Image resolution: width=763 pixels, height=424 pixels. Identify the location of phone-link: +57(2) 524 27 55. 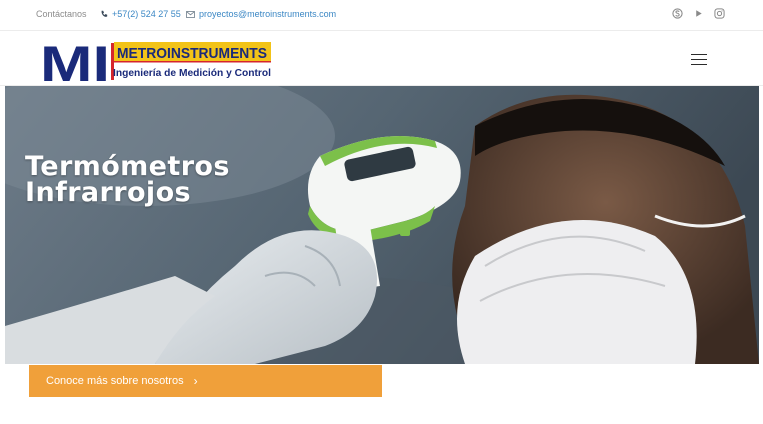
(140, 14).